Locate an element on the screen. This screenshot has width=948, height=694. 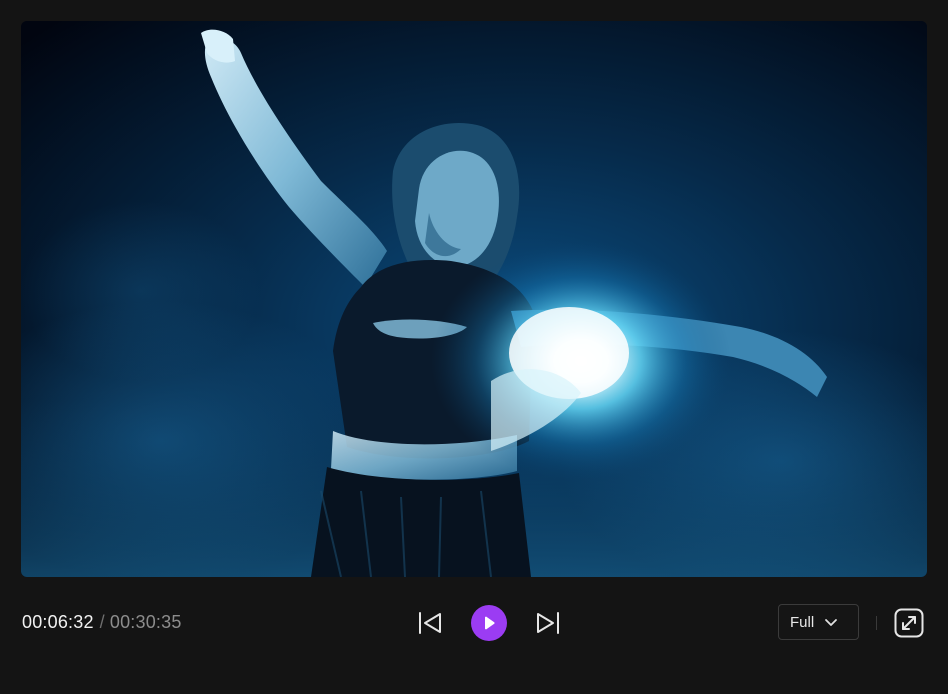
play-icon is located at coordinates (490, 623).